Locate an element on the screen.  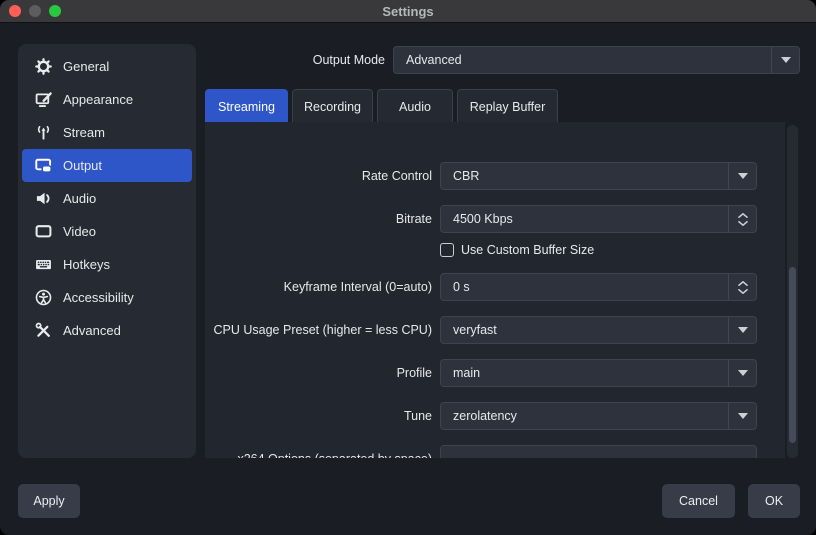
keyframe-interval-spinner: 0 s is located at coordinates (598, 287).